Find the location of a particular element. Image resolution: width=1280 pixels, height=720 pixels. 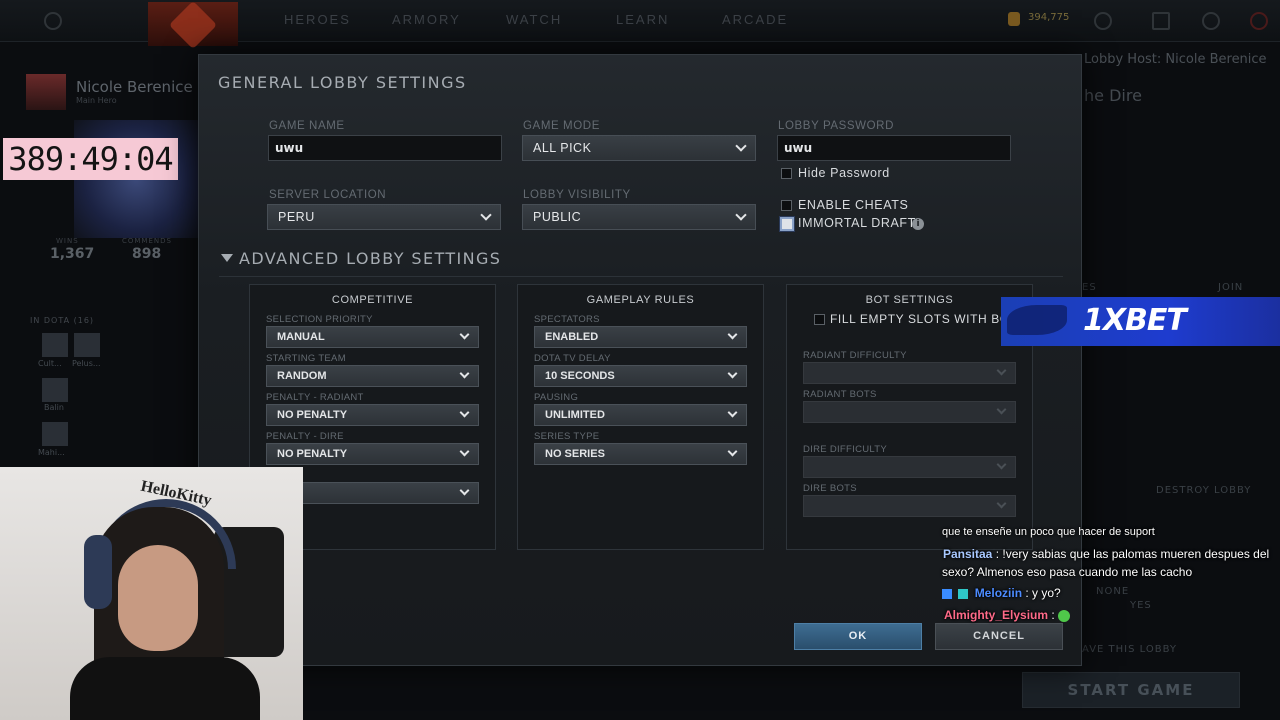

leave-lobby-button: AVE THIS LOBBY is located at coordinates (1129, 649).